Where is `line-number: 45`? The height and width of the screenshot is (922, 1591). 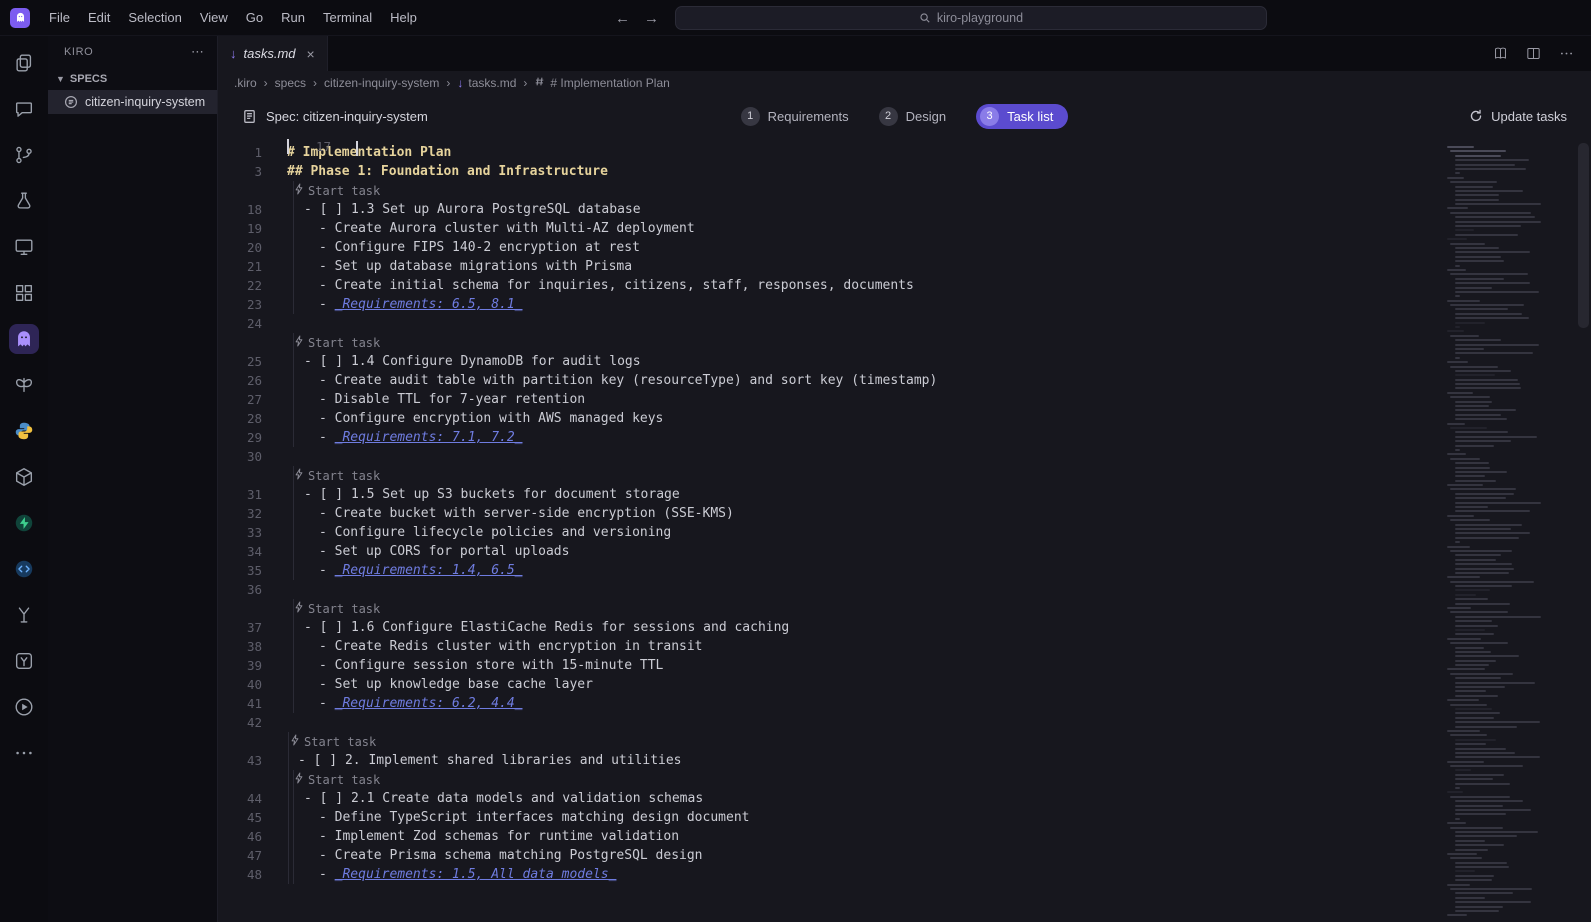
line-number: 45 is located at coordinates (254, 817).